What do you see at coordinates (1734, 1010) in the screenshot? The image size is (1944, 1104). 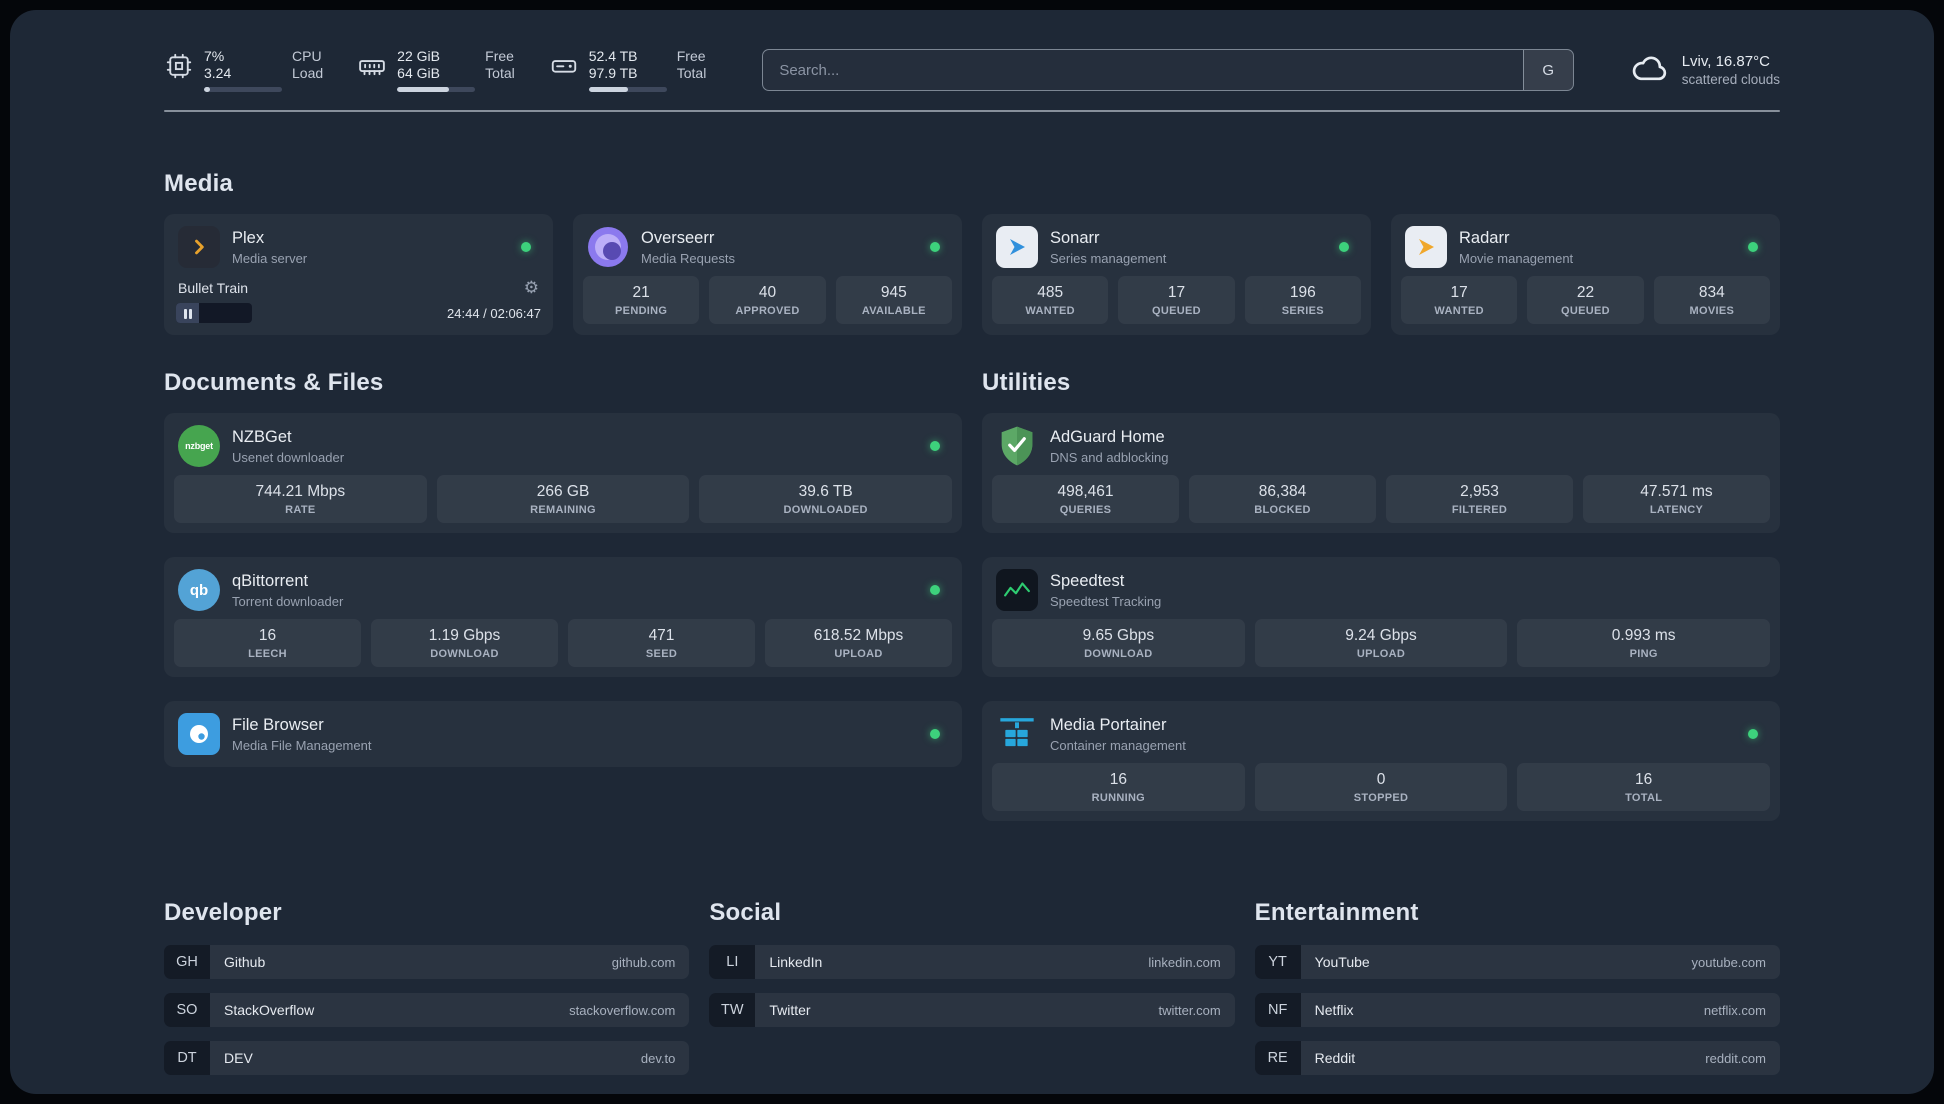 I see `bookmark-url: netflix.com` at bounding box center [1734, 1010].